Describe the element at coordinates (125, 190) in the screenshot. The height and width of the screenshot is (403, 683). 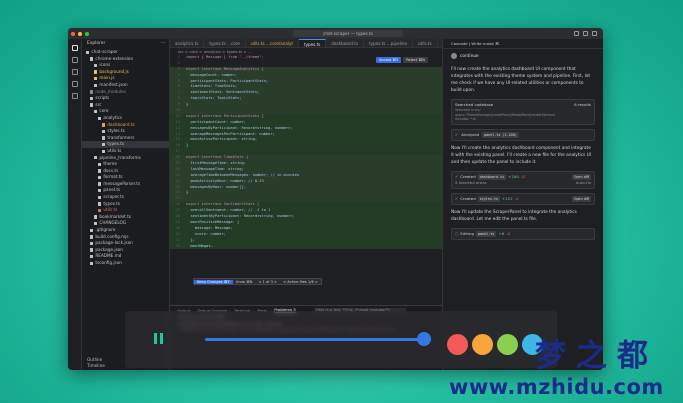
I see `tree-item: panel.ts` at that location.